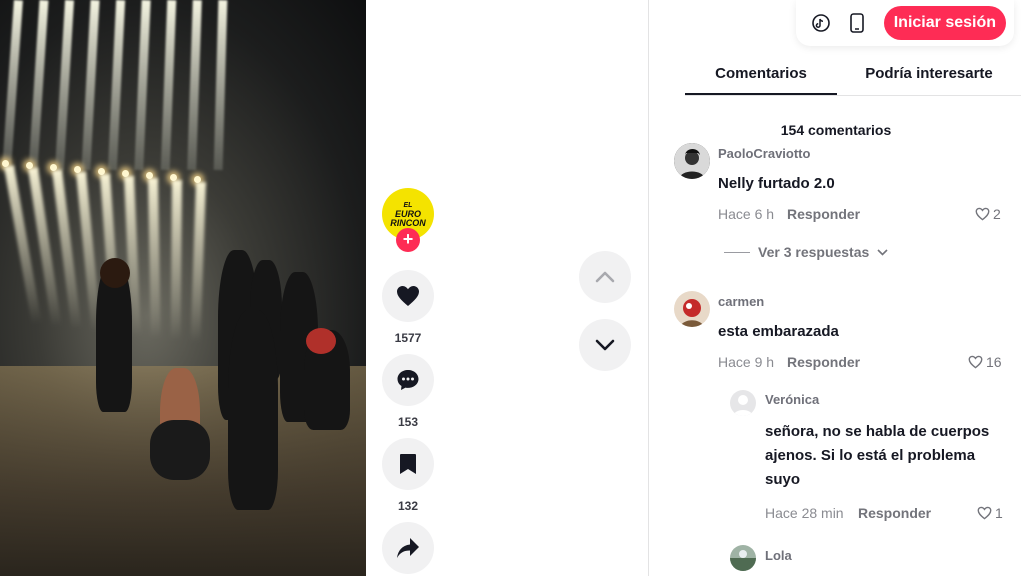 The width and height of the screenshot is (1024, 576). I want to click on header-actions: Iniciar sesión, so click(905, 23).